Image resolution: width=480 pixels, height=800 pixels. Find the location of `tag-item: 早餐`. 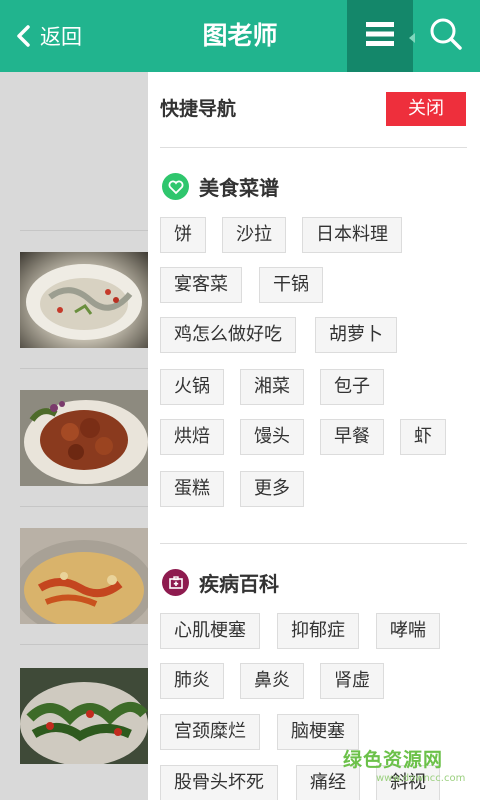

tag-item: 早餐 is located at coordinates (352, 437).